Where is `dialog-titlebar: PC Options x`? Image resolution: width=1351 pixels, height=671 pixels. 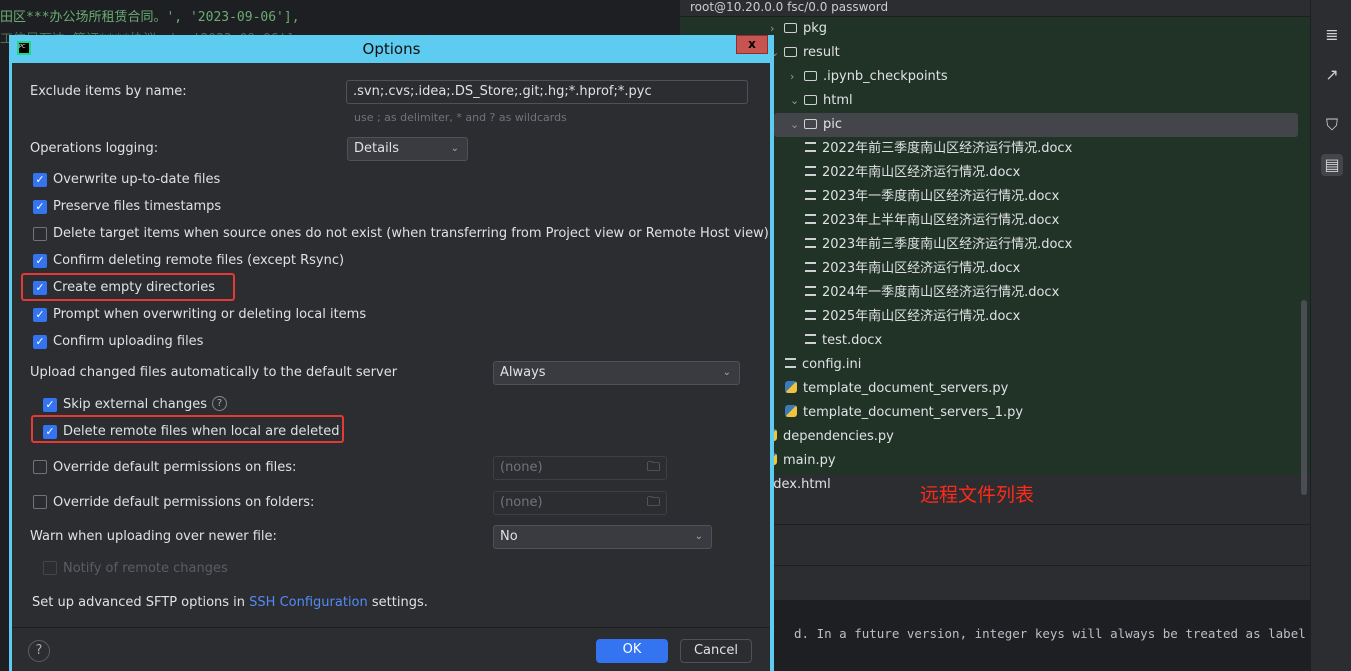 dialog-titlebar: PC Options x is located at coordinates (391, 48).